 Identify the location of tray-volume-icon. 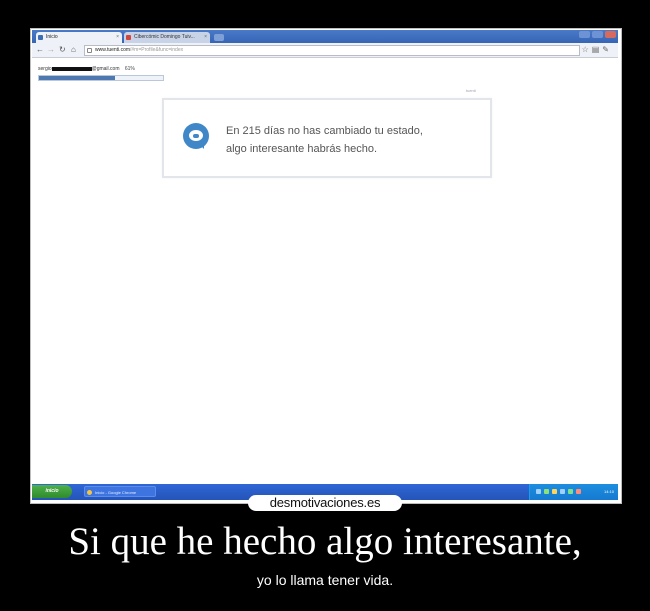
(562, 491).